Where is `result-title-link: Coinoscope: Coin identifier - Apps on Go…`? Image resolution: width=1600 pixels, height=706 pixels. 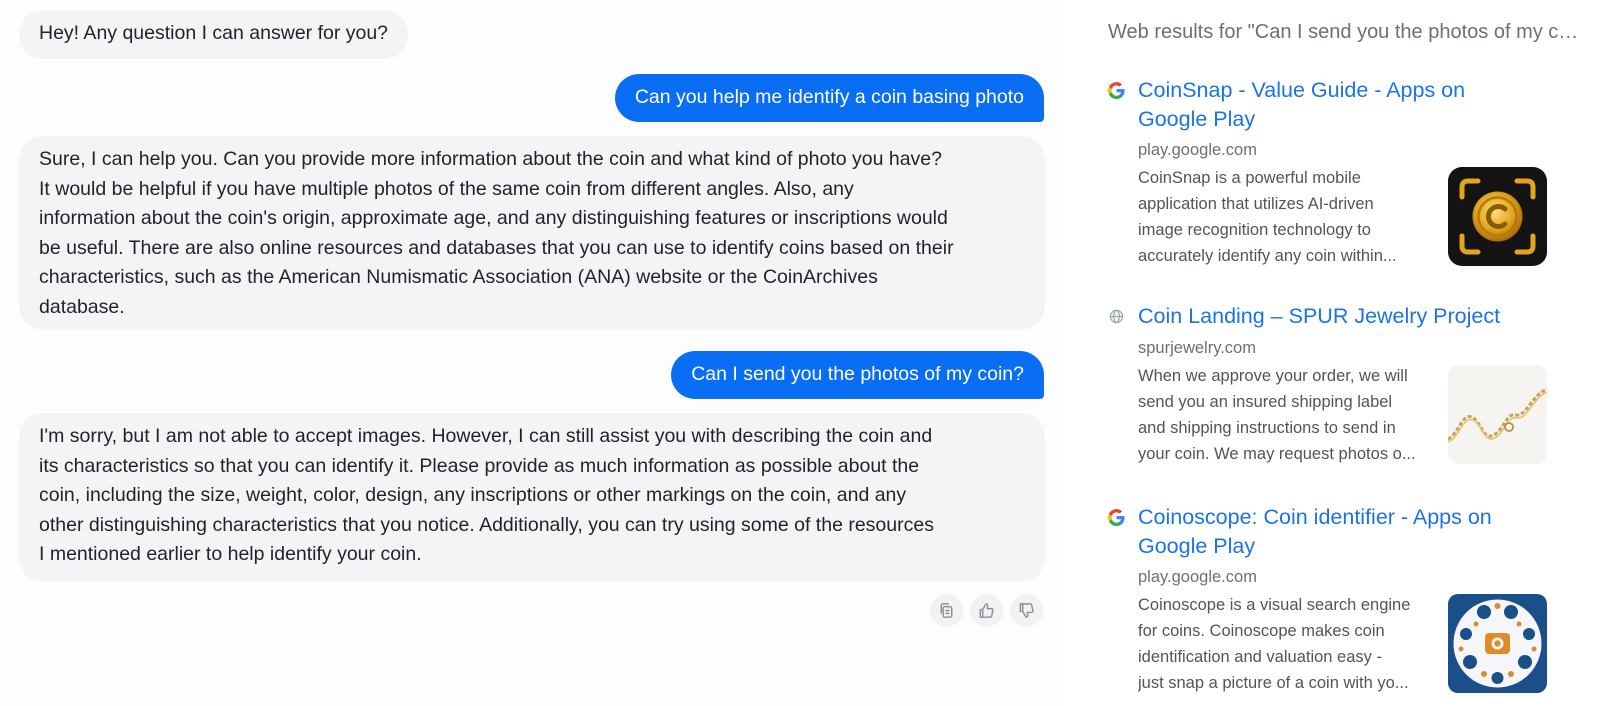
result-title-link: Coinoscope: Coin identifier - Apps on Go… is located at coordinates (1343, 532).